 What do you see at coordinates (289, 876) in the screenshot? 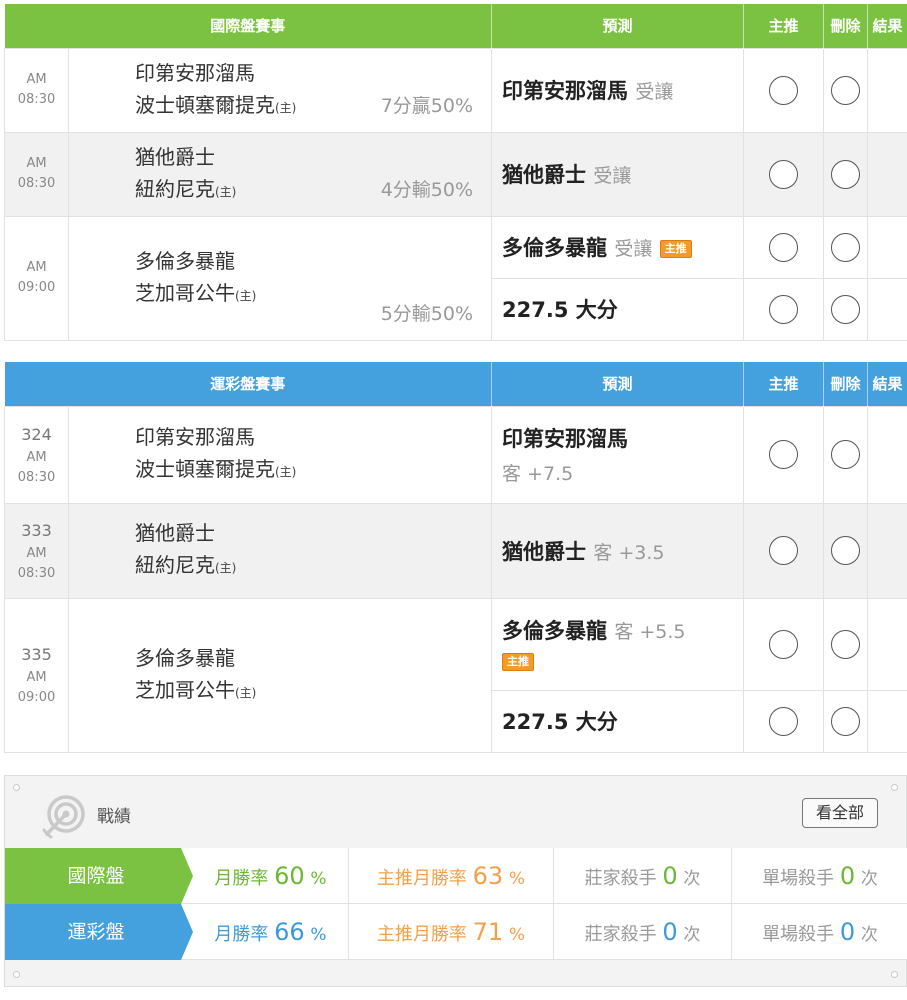
I see `win-rate-value: 60` at bounding box center [289, 876].